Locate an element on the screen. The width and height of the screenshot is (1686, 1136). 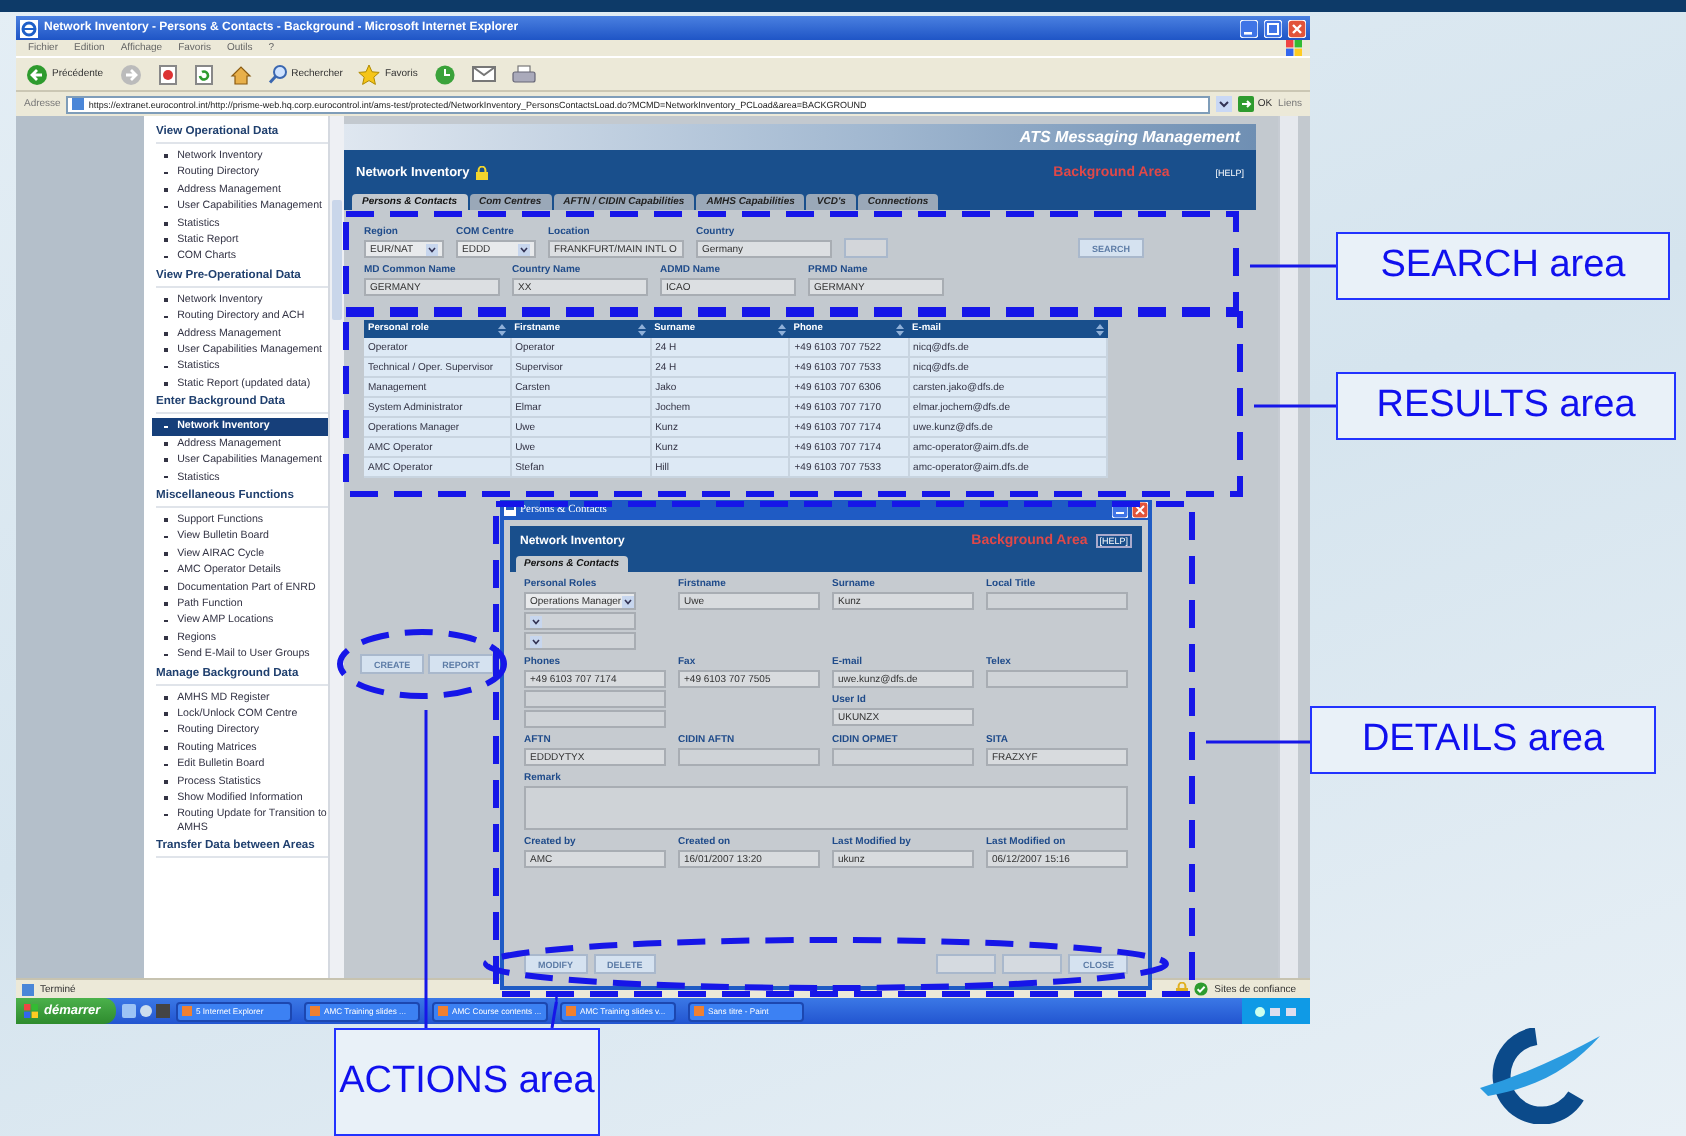
dropdown-arrow-icon is located at coordinates (1223, 104).